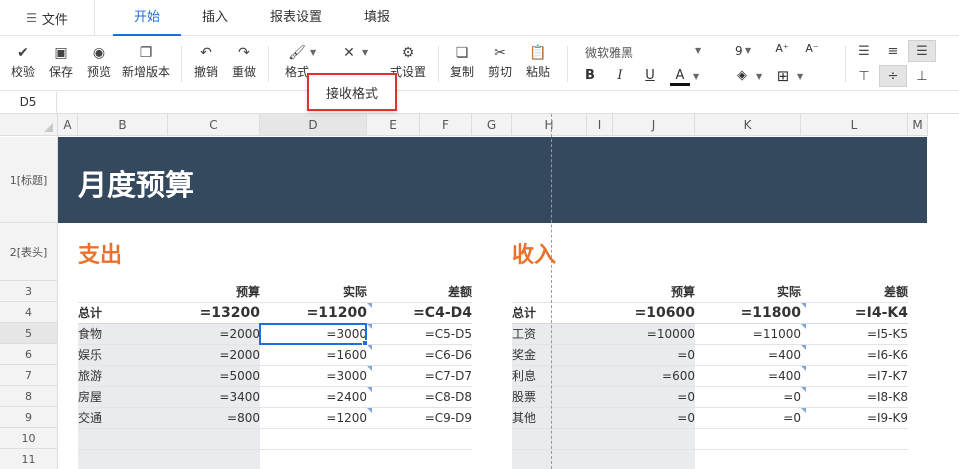 Image resolution: width=959 pixels, height=469 pixels. What do you see at coordinates (47, 18) in the screenshot?
I see `file-menu-button: ☰ 文件` at bounding box center [47, 18].